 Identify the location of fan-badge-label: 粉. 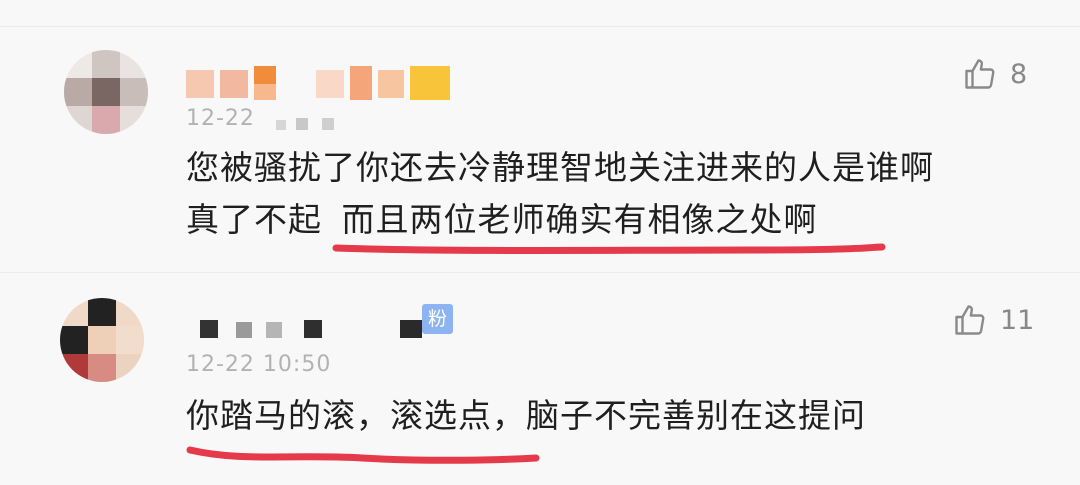
(438, 319).